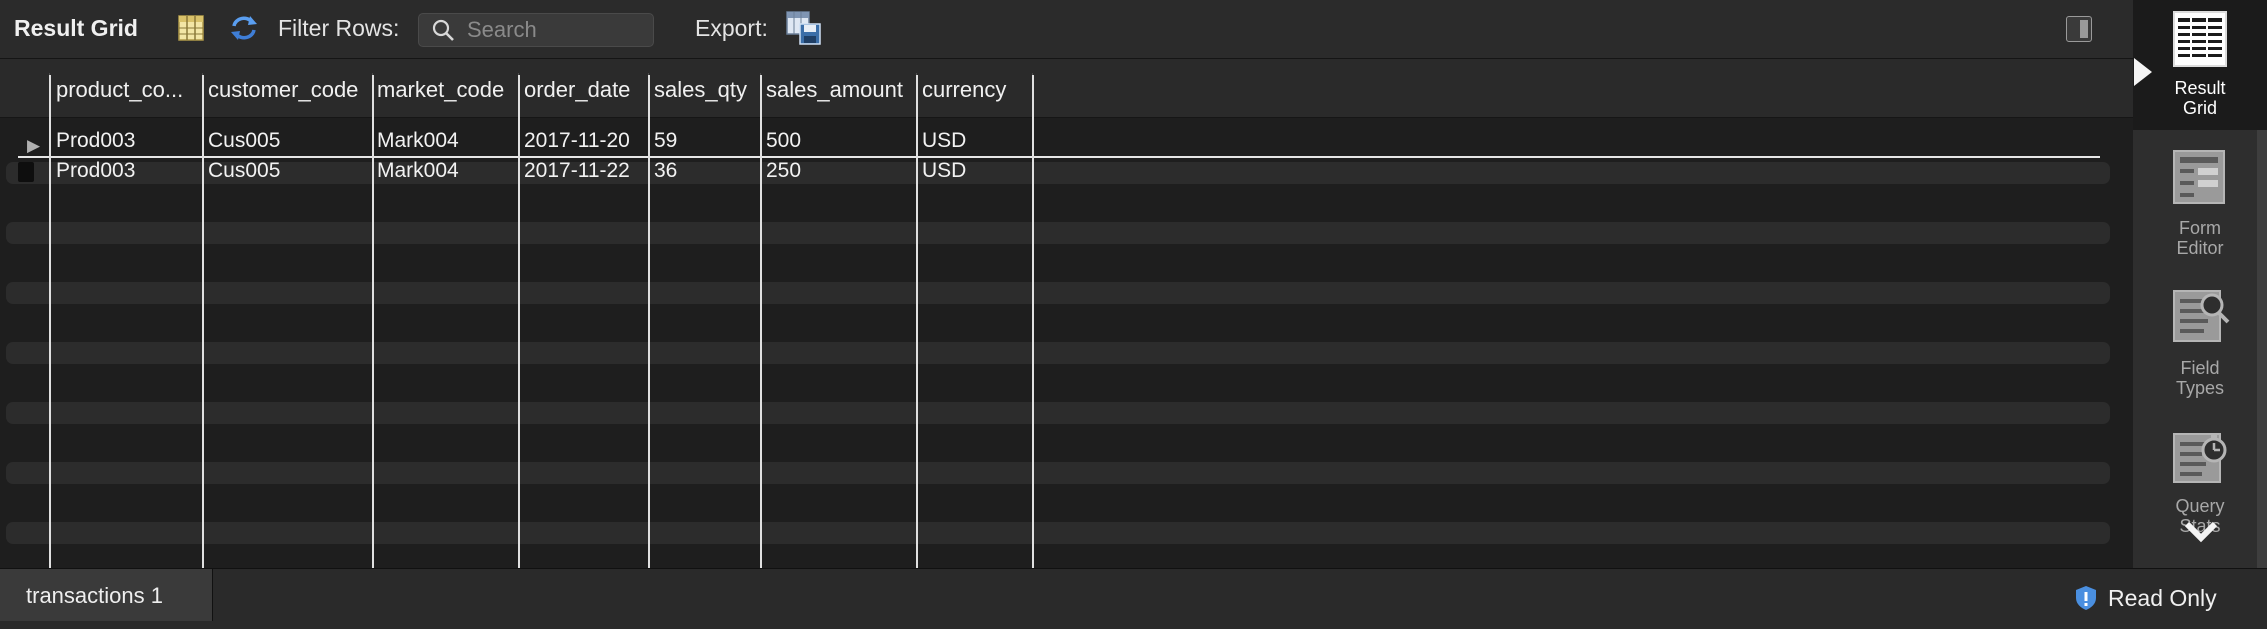 This screenshot has height=629, width=2267. Describe the element at coordinates (1133, 598) in the screenshot. I see `bottom-status-bar: transactions 1 Read Only` at that location.